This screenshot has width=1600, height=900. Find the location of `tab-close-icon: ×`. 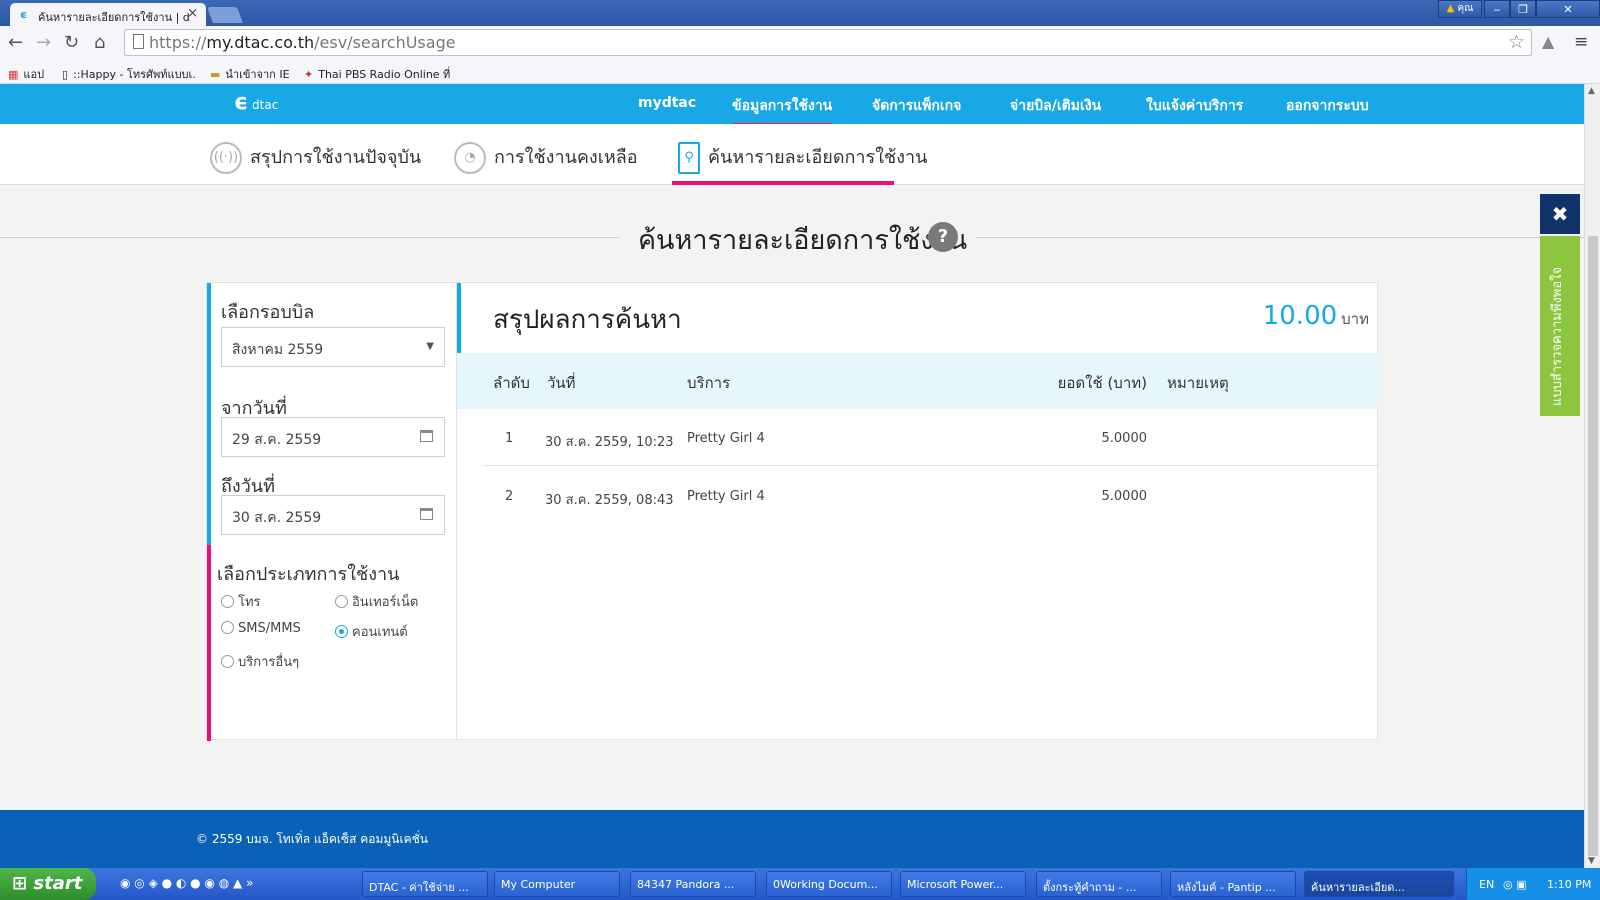

tab-close-icon: × is located at coordinates (192, 13).